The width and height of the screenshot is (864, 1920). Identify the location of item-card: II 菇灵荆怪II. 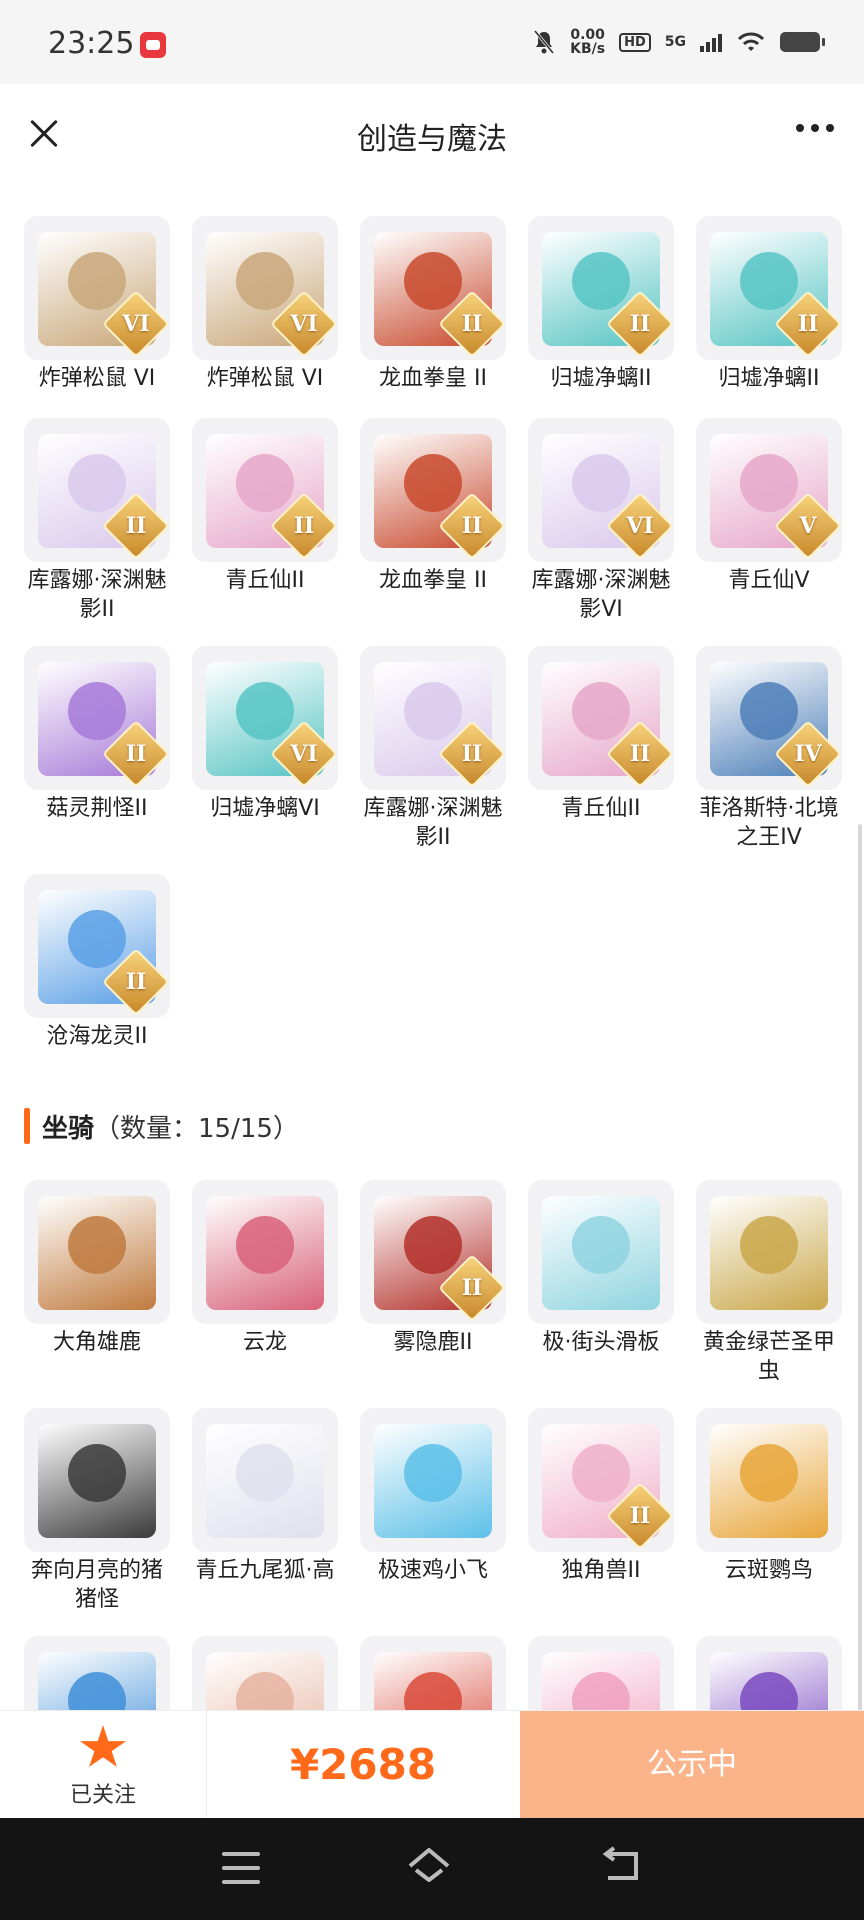
(97, 734).